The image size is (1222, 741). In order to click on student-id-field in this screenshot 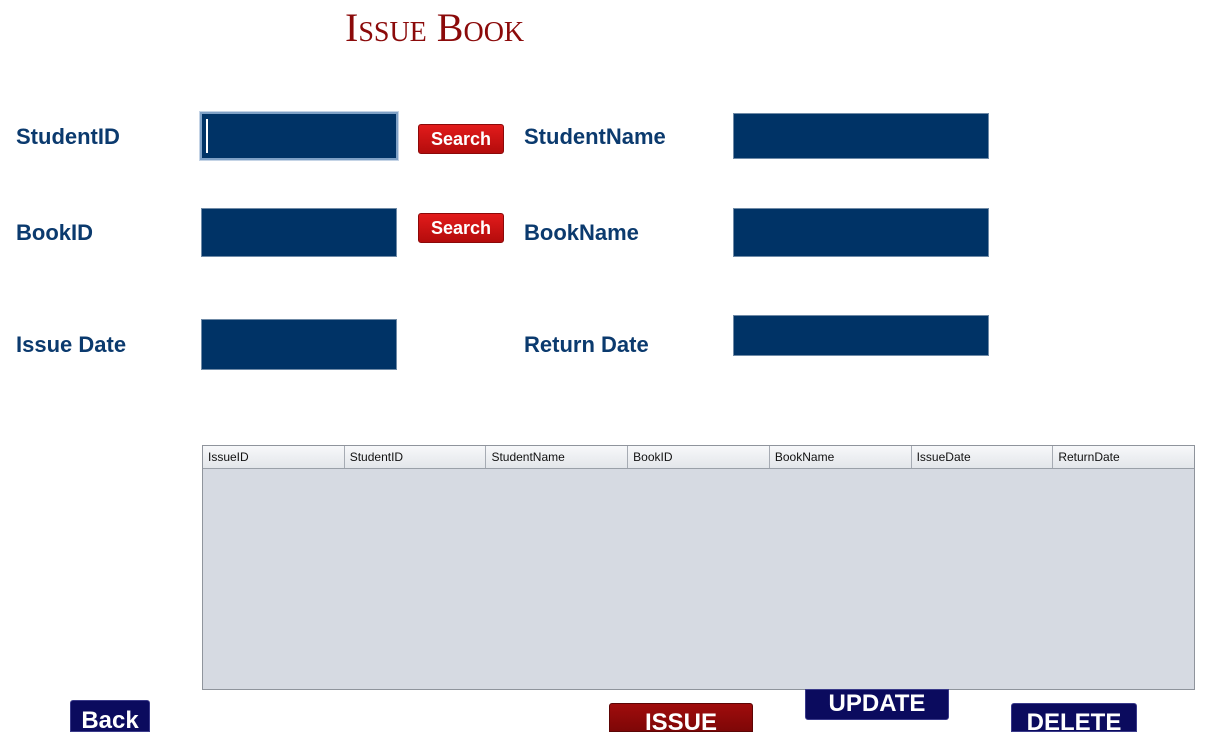, I will do `click(299, 136)`.